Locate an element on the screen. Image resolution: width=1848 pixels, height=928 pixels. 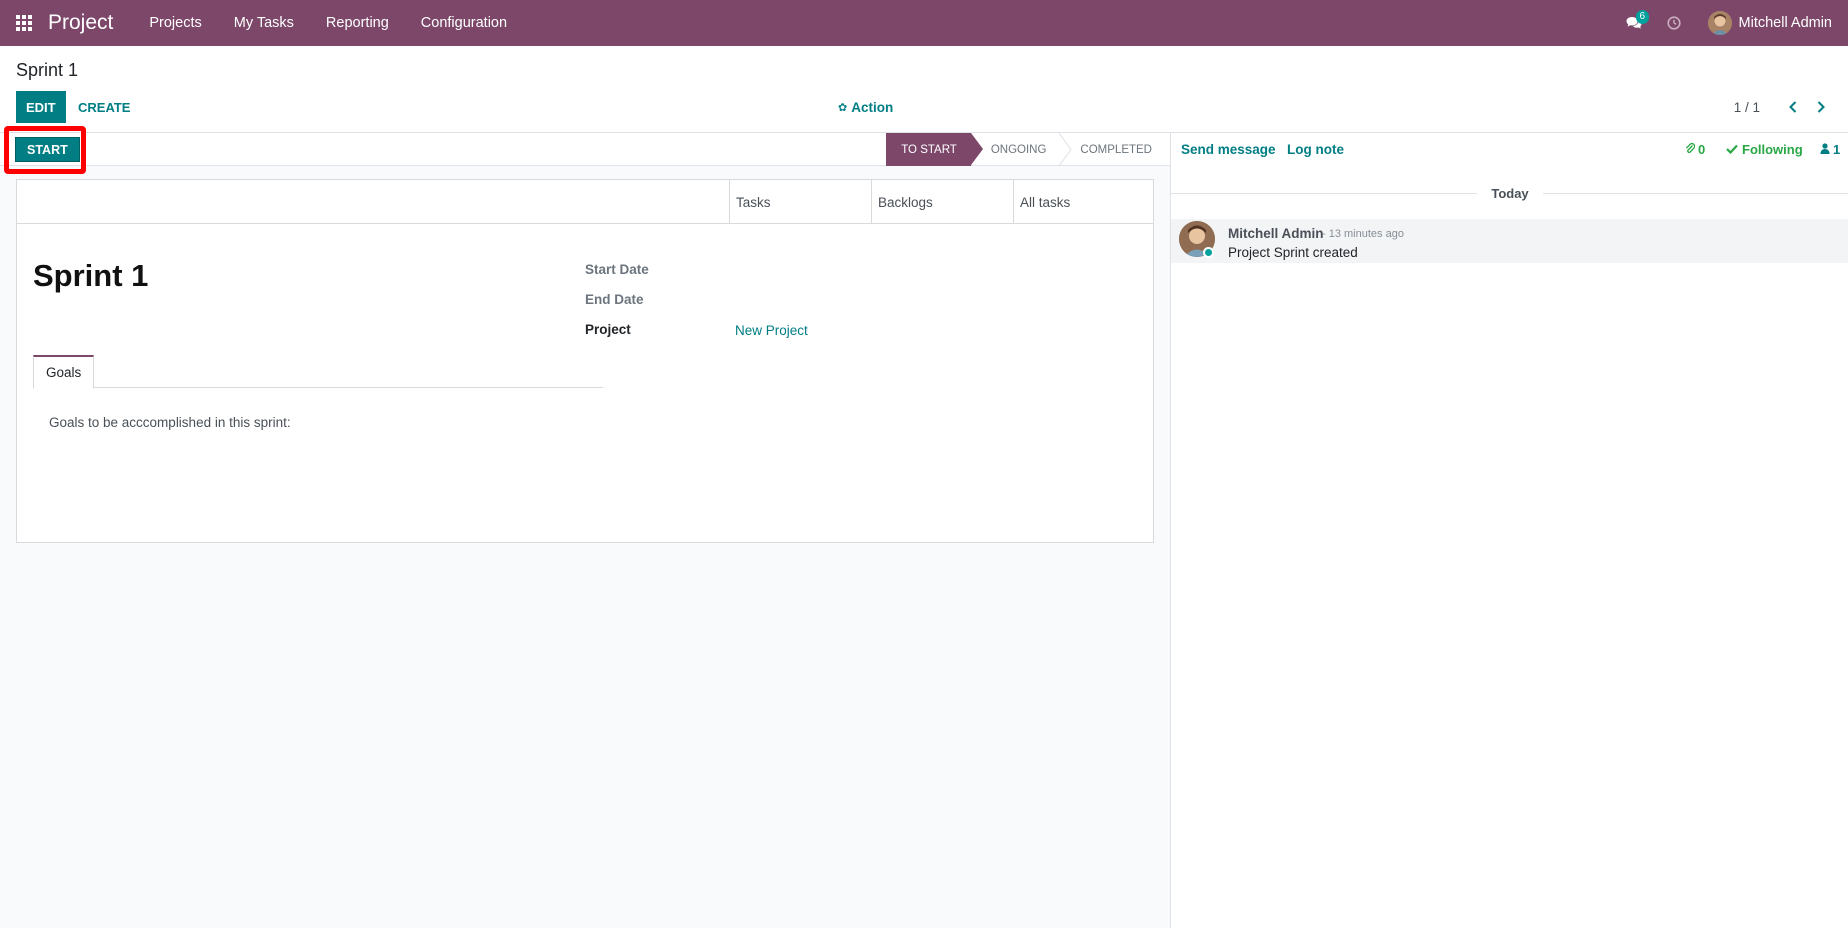
form-statusbar: START TO START ONGOING COMPLETED is located at coordinates (585, 150).